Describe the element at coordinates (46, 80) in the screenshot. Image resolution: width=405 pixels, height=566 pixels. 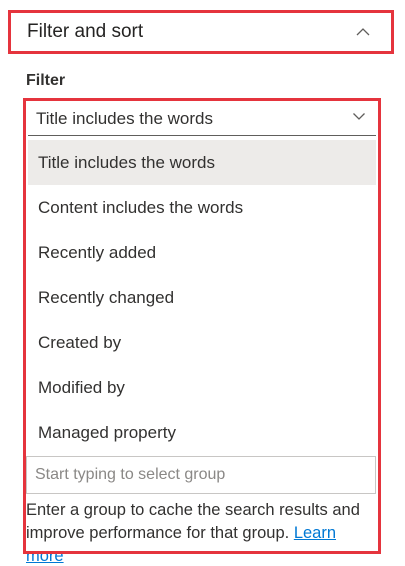
I see `filter-label: Filter` at that location.